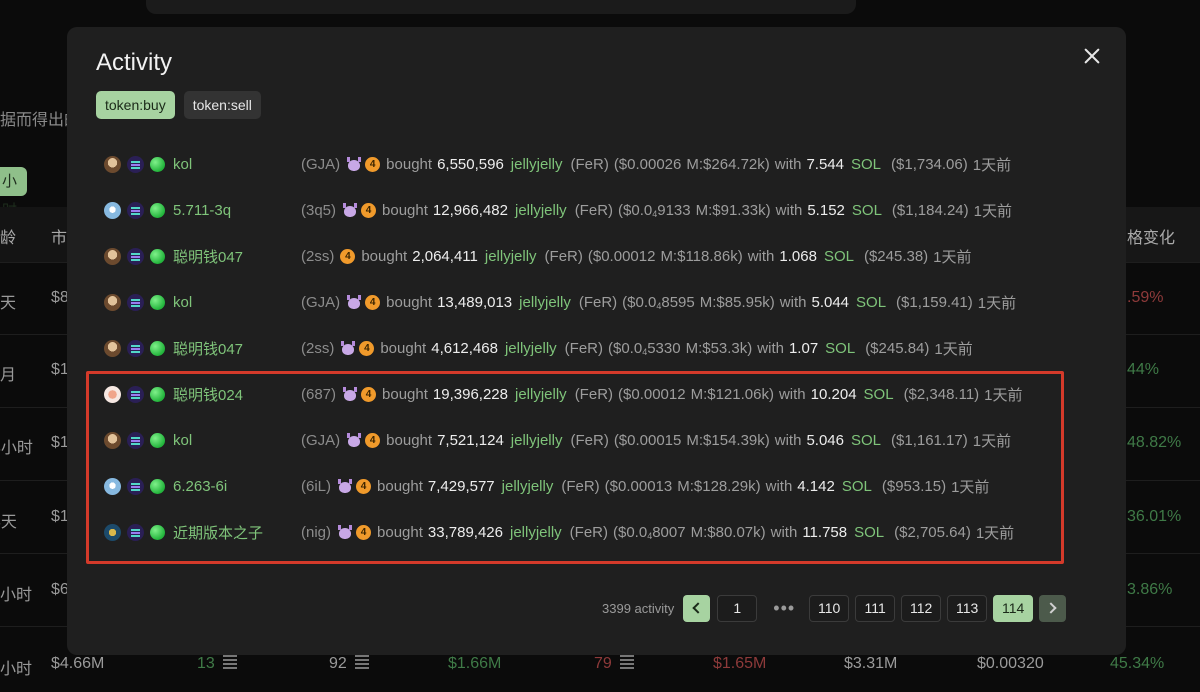 This screenshot has height=692, width=1200. Describe the element at coordinates (664, 348) in the screenshot. I see `price-digits: 5330` at that location.